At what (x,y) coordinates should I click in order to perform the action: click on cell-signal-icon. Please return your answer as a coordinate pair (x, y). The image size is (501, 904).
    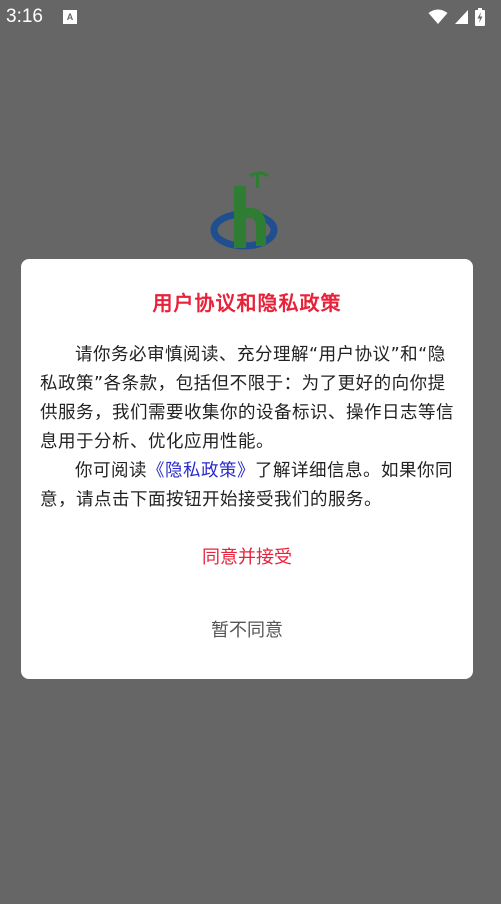
    Looking at the image, I should click on (461, 17).